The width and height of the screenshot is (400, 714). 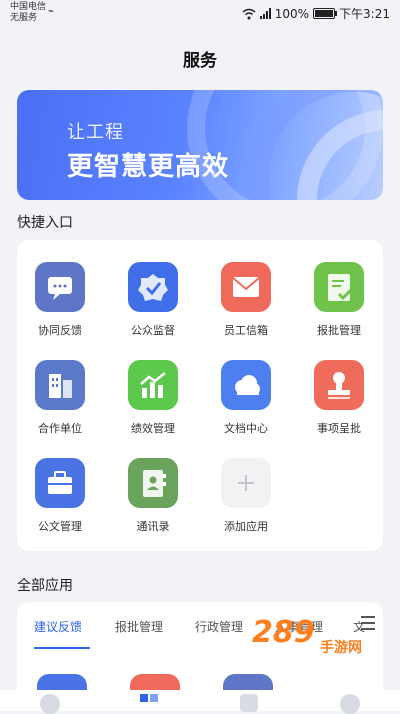 What do you see at coordinates (246, 526) in the screenshot?
I see `quick-item-label: 添加应用` at bounding box center [246, 526].